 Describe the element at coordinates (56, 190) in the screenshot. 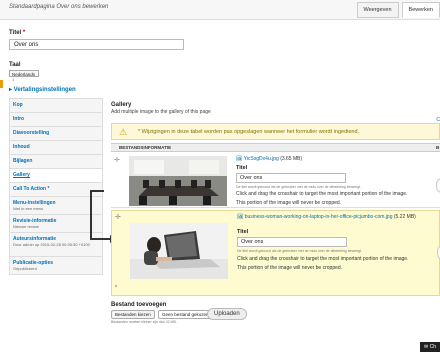

I see `vtab-call-to-action: Call To Action *` at that location.